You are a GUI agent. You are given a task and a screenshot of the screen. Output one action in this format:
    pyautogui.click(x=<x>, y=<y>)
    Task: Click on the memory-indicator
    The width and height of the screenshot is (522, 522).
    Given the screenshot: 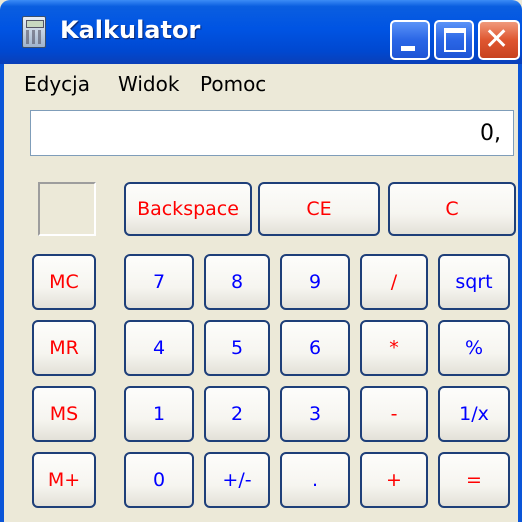 What is the action you would take?
    pyautogui.click(x=67, y=209)
    